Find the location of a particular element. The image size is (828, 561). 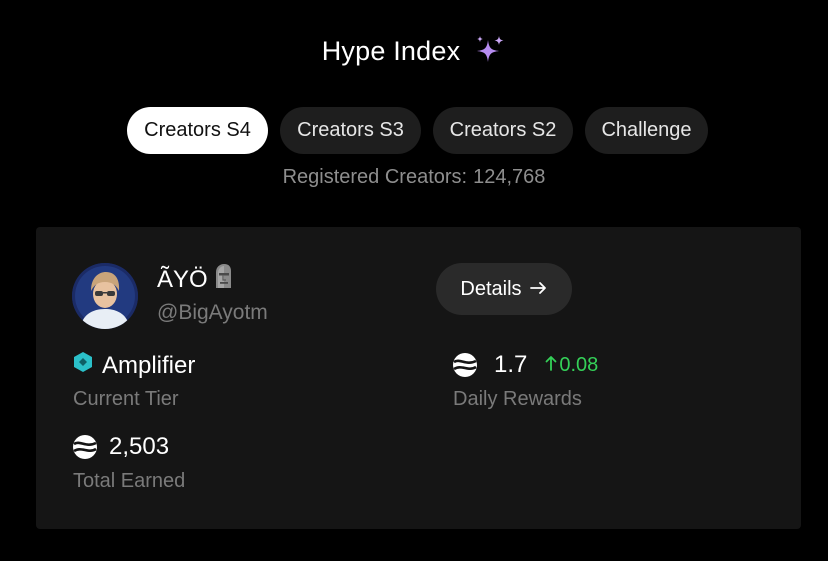

profile-name-text: ÃYÖ is located at coordinates (182, 279).